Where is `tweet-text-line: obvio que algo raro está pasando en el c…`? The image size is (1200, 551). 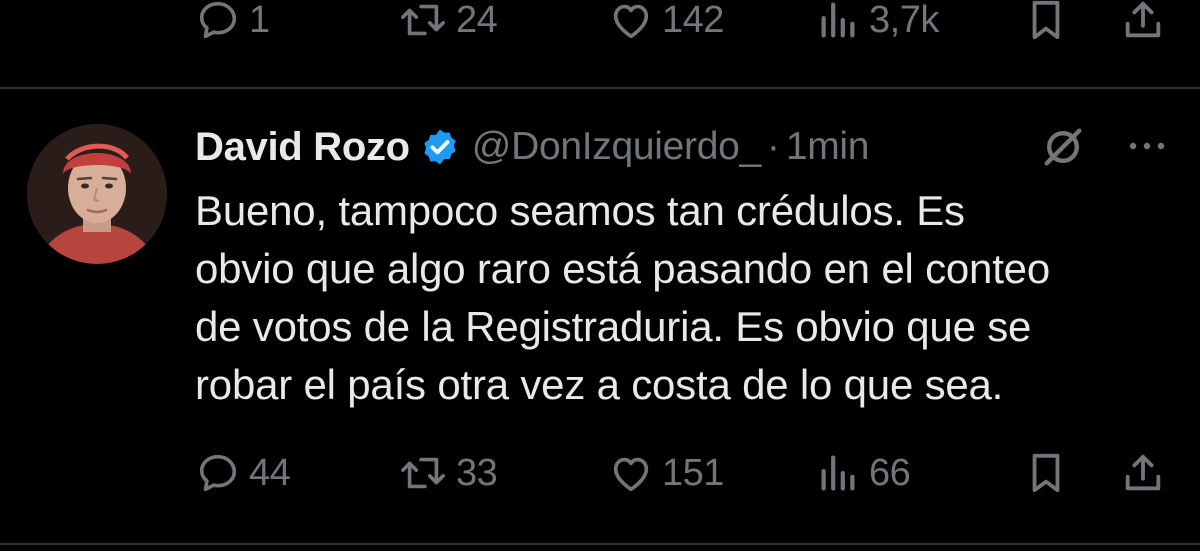 tweet-text-line: obvio que algo raro está pasando en el c… is located at coordinates (622, 268).